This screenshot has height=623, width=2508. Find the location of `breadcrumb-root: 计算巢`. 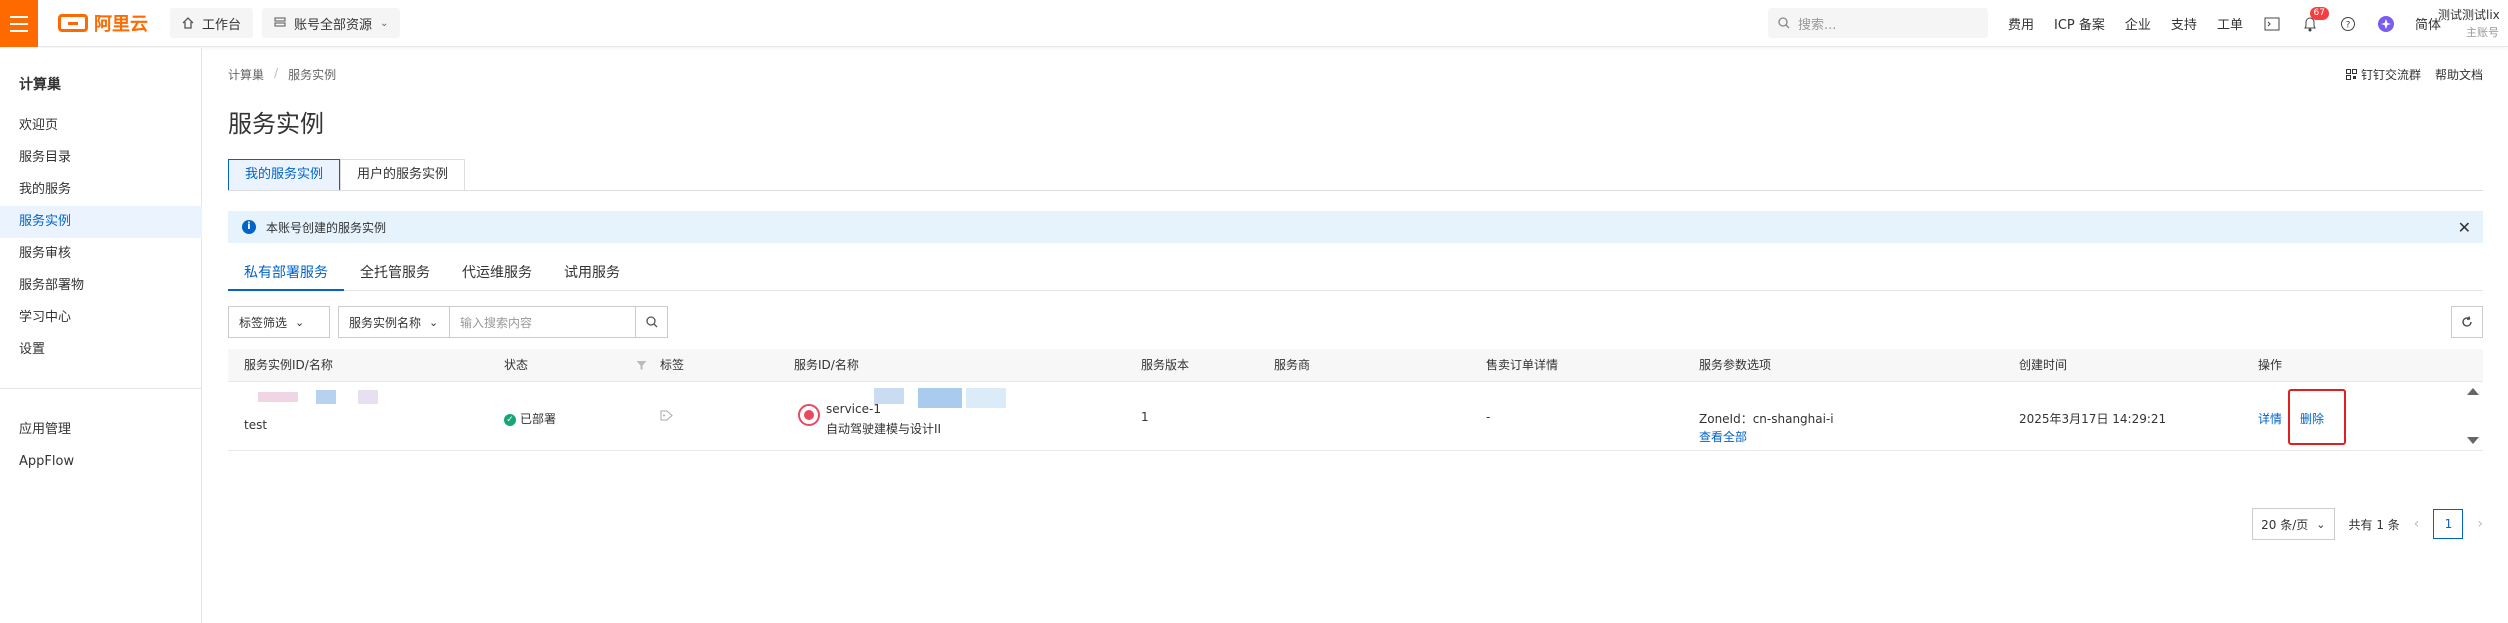

breadcrumb-root: 计算巢 is located at coordinates (246, 74).